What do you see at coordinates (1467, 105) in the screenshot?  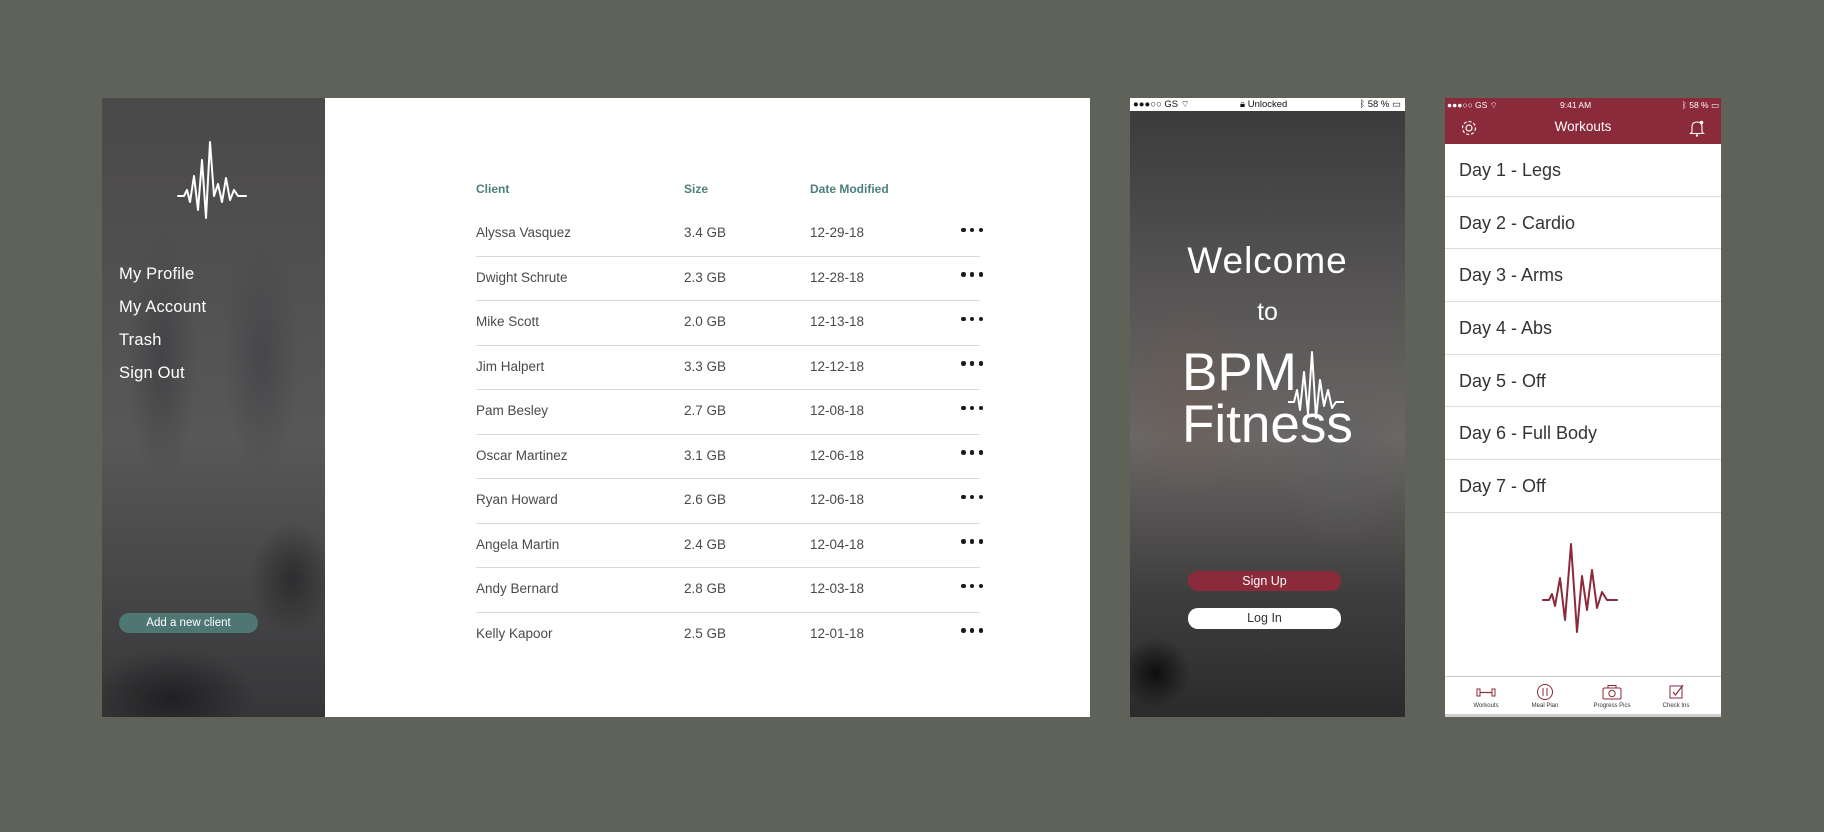 I see `carrier-text: ●●●○○ GS` at bounding box center [1467, 105].